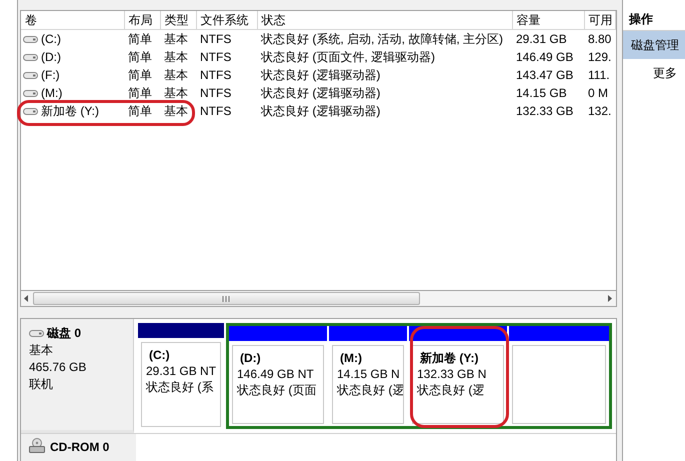  What do you see at coordinates (77, 333) in the screenshot?
I see `disk-name: 磁盘 0` at bounding box center [77, 333].